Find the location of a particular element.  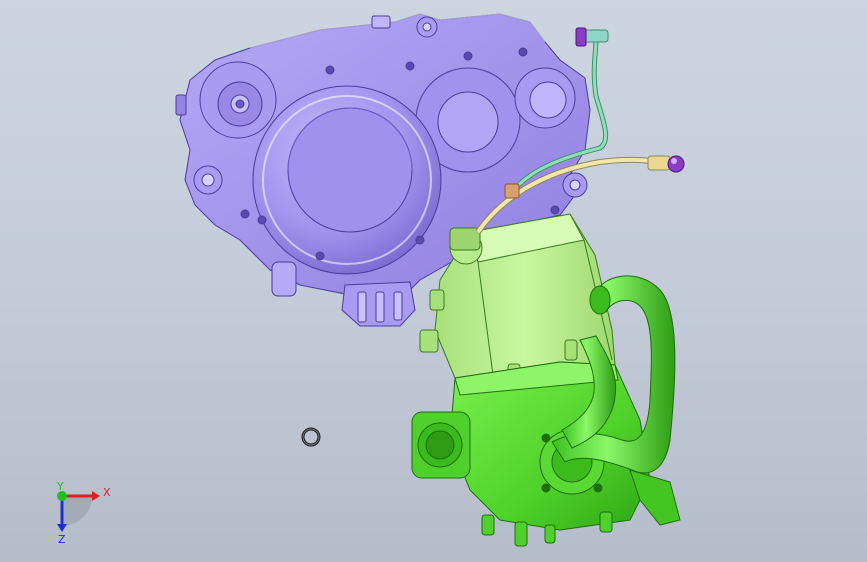

z-axis-label: Z is located at coordinates (62, 539).